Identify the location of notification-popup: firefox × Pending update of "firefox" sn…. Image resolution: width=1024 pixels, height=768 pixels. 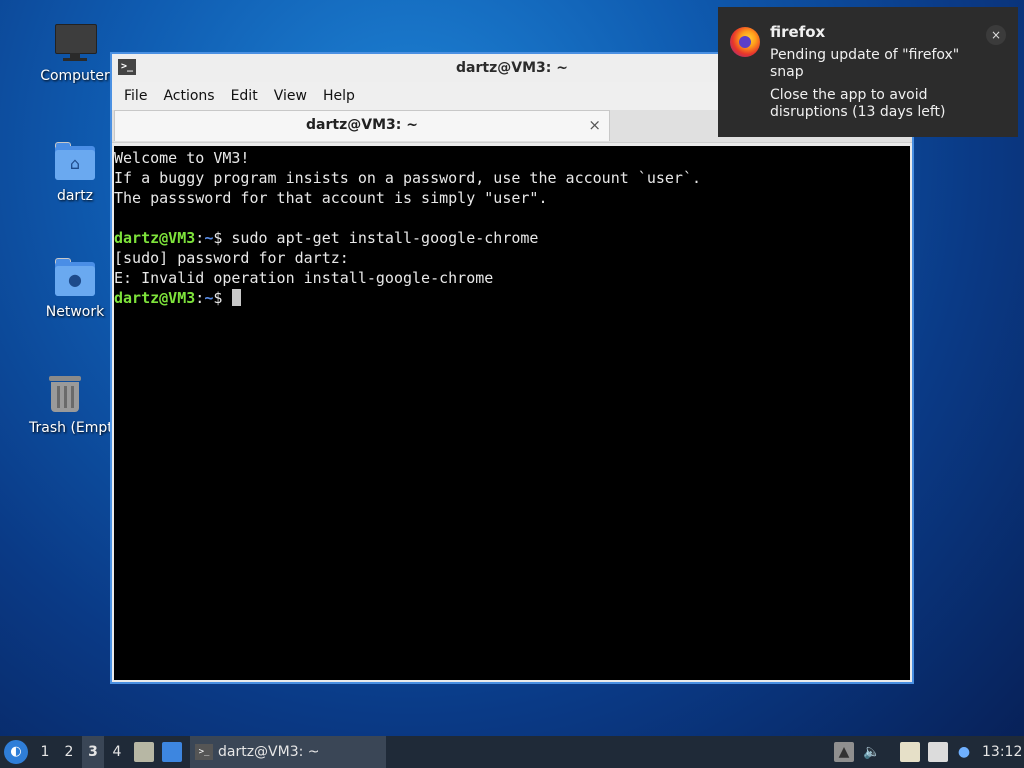
(868, 72).